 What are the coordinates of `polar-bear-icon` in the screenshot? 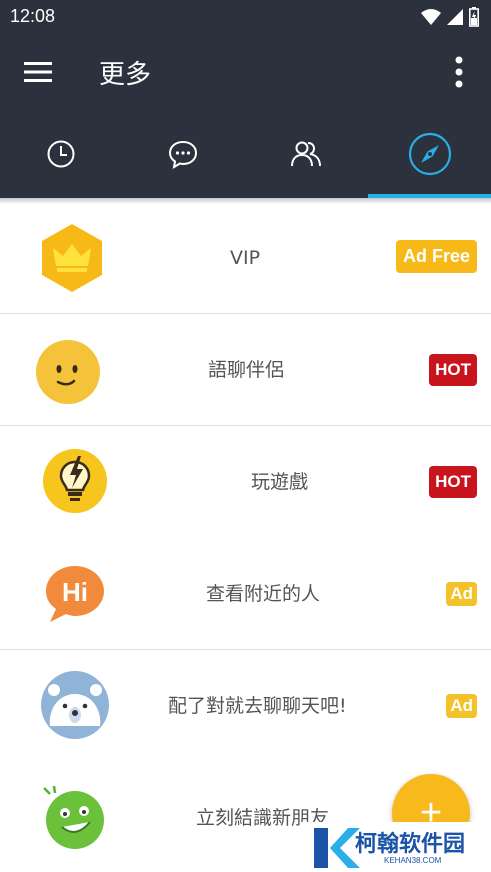 It's located at (75, 705).